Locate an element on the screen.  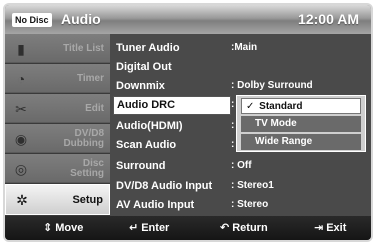
sidebar-item-label: Disc Setting is located at coordinates (68, 168).